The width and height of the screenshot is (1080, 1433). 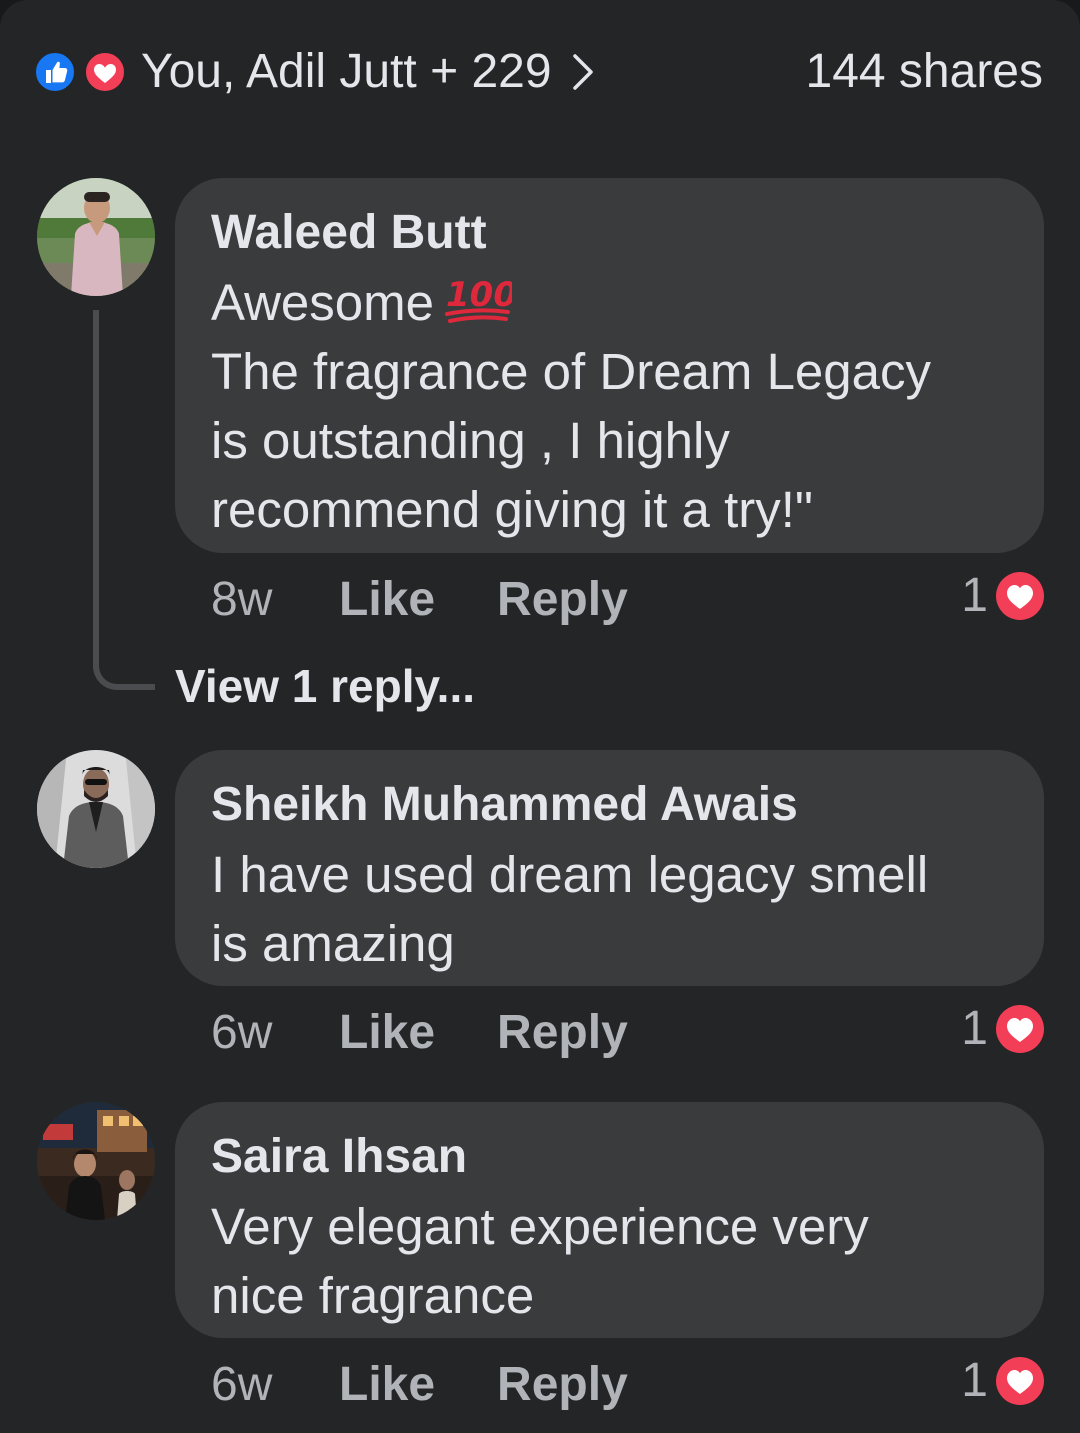 What do you see at coordinates (609, 1157) in the screenshot?
I see `comment-author: Saira Ihsan` at bounding box center [609, 1157].